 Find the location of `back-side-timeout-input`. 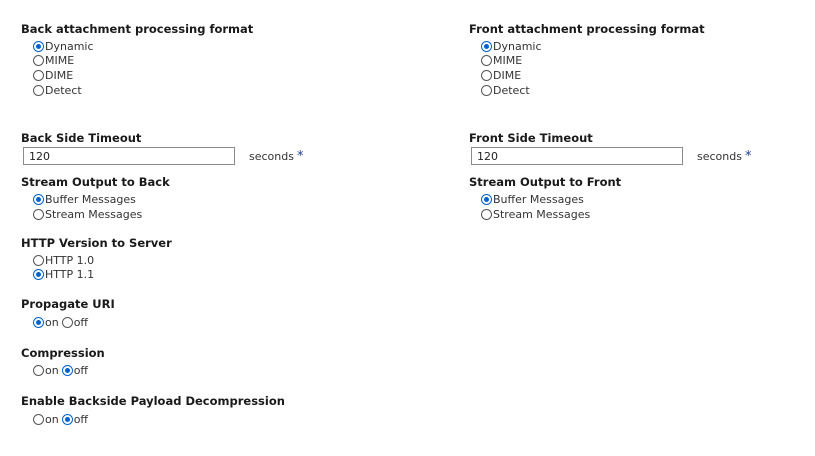

back-side-timeout-input is located at coordinates (129, 156).